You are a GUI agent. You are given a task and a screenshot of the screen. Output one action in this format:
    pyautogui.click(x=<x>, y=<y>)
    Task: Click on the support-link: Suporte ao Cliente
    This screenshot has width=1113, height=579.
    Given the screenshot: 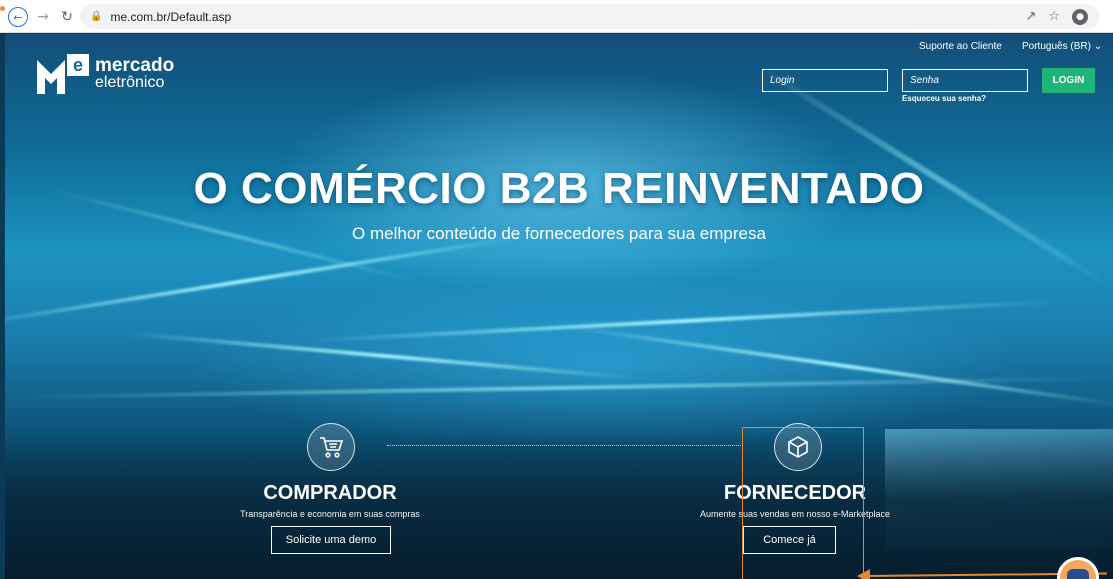 What is the action you would take?
    pyautogui.click(x=960, y=46)
    